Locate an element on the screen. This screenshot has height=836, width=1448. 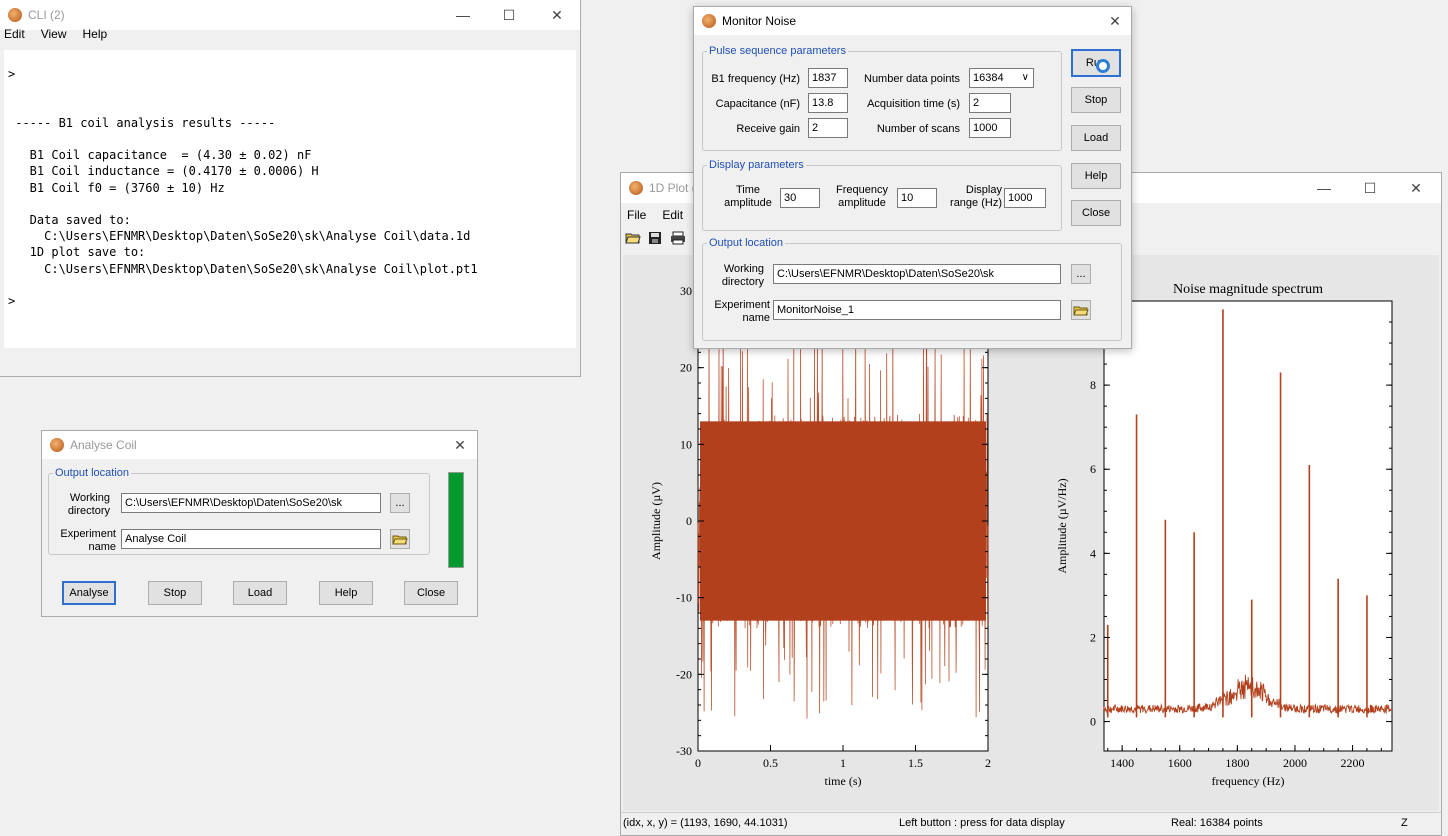
monitor-titlebar: Monitor Noise ✕ is located at coordinates (912, 21).